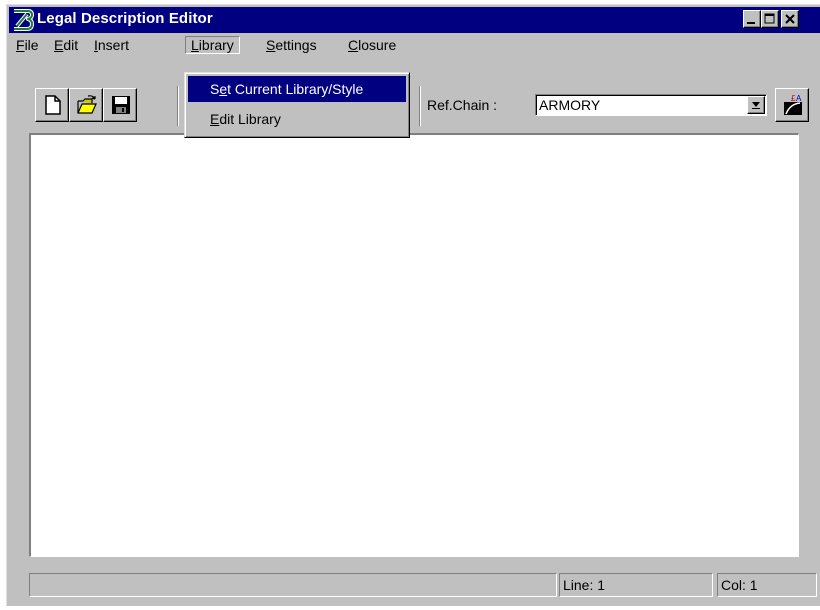 The image size is (820, 610). I want to click on minimize-icon, so click(751, 23).